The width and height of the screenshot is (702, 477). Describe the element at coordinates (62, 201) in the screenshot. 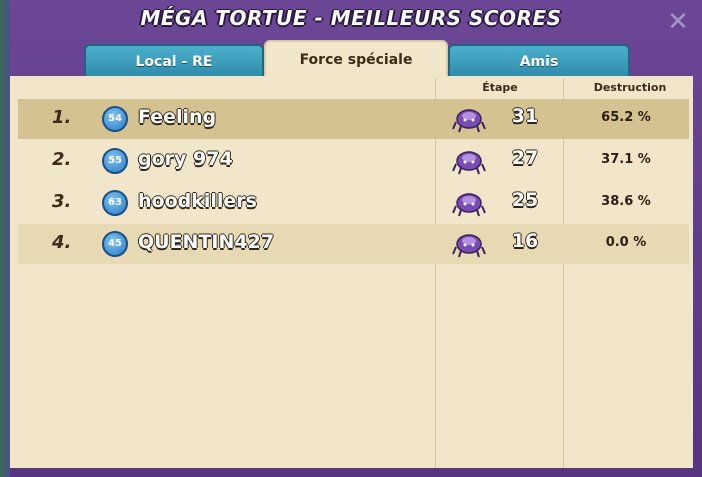

I see `rank-label: 3.` at that location.